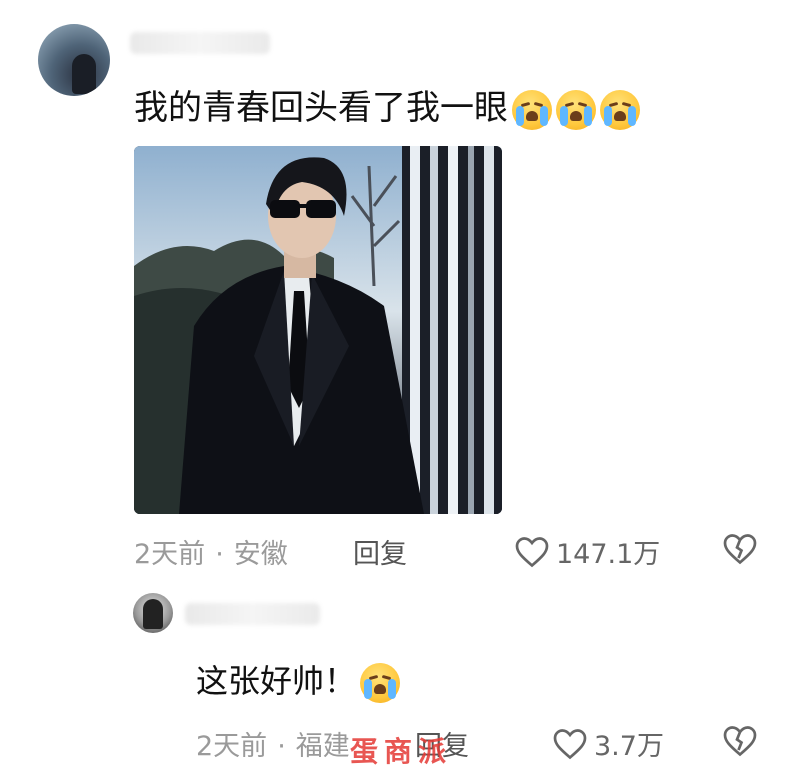 The height and width of the screenshot is (784, 800). I want to click on comment-location: 安徽, so click(260, 554).